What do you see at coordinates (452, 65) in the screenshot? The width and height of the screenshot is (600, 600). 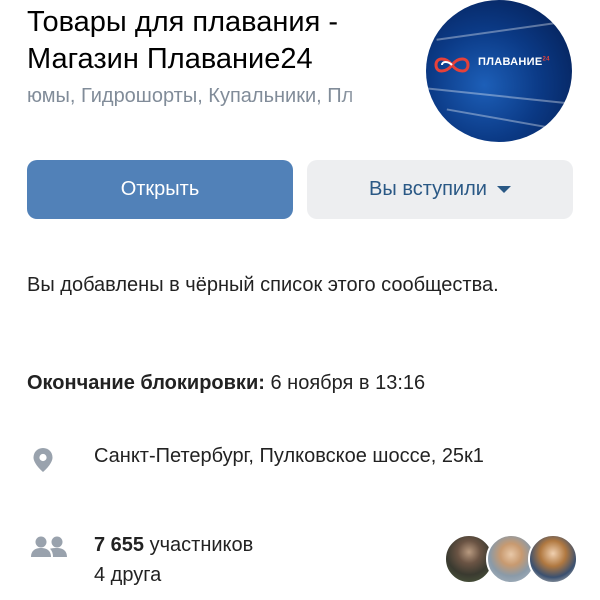 I see `infinity-logo-icon` at bounding box center [452, 65].